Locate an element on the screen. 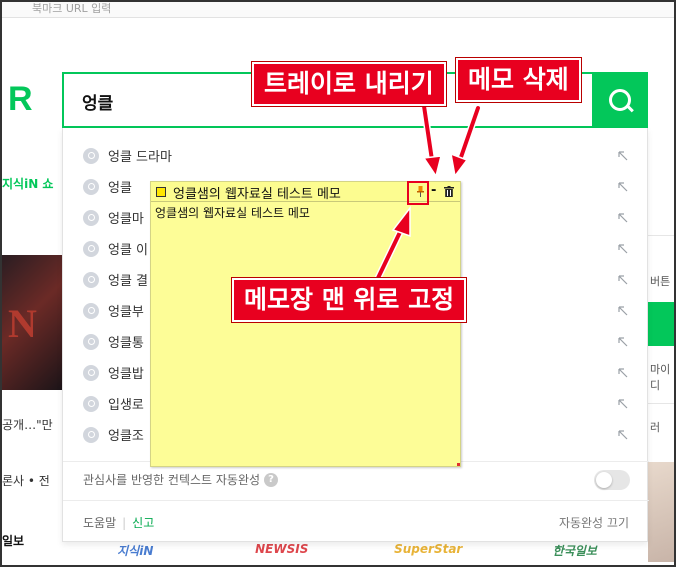 The image size is (676, 567). trash-icon is located at coordinates (449, 191).